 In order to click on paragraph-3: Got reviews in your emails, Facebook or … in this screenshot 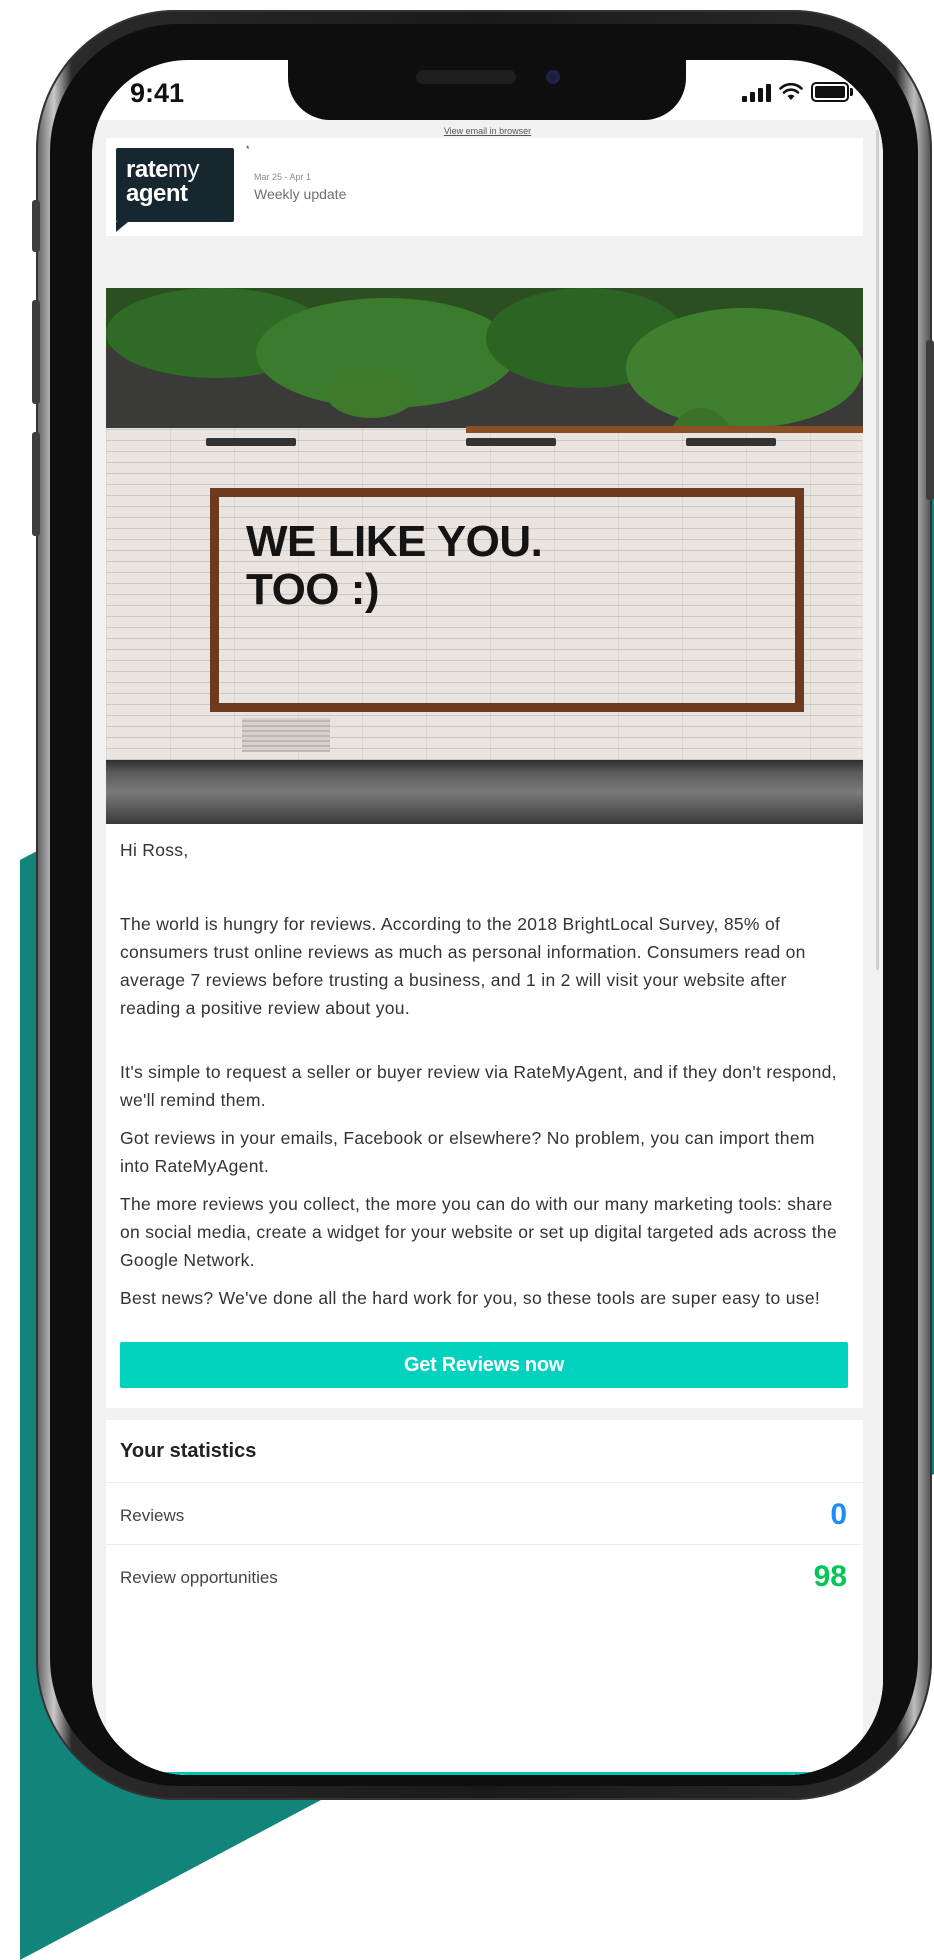, I will do `click(467, 1152)`.